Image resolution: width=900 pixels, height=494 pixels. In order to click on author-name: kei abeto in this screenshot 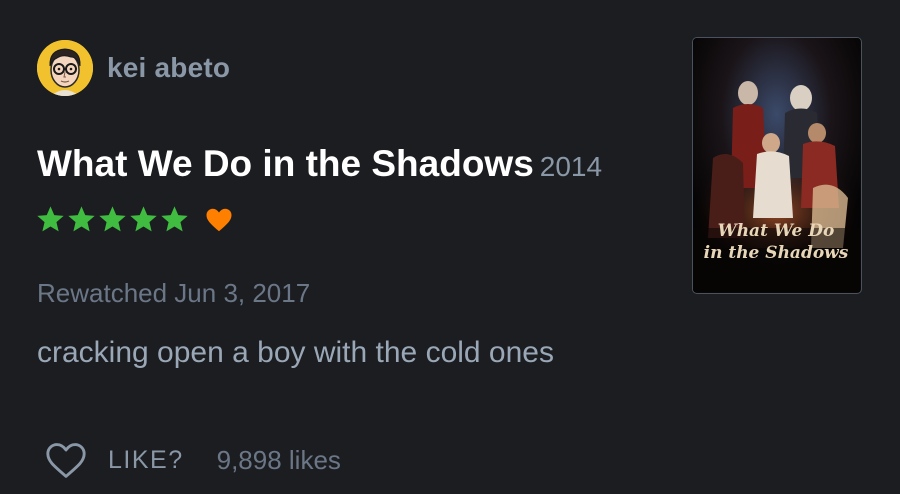, I will do `click(168, 68)`.